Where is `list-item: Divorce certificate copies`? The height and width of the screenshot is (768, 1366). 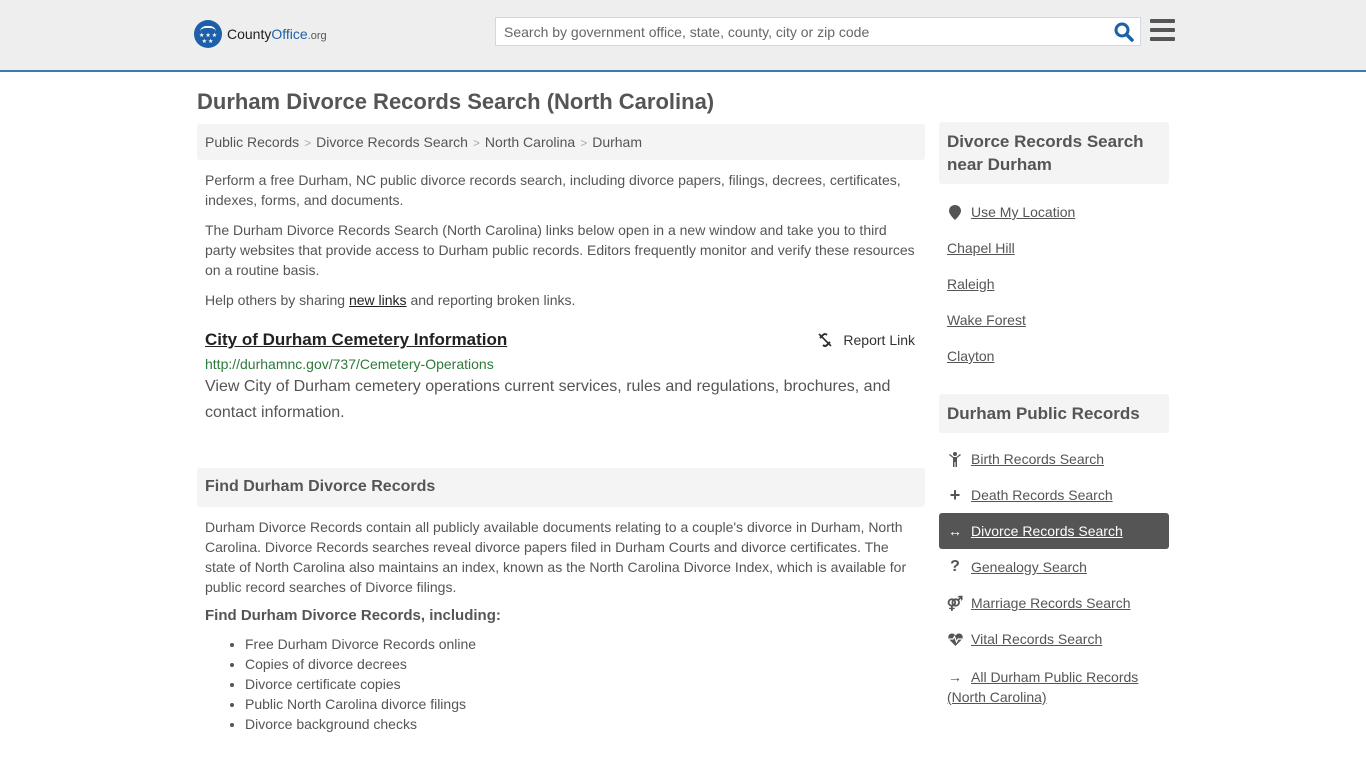
list-item: Divorce certificate copies is located at coordinates (585, 684).